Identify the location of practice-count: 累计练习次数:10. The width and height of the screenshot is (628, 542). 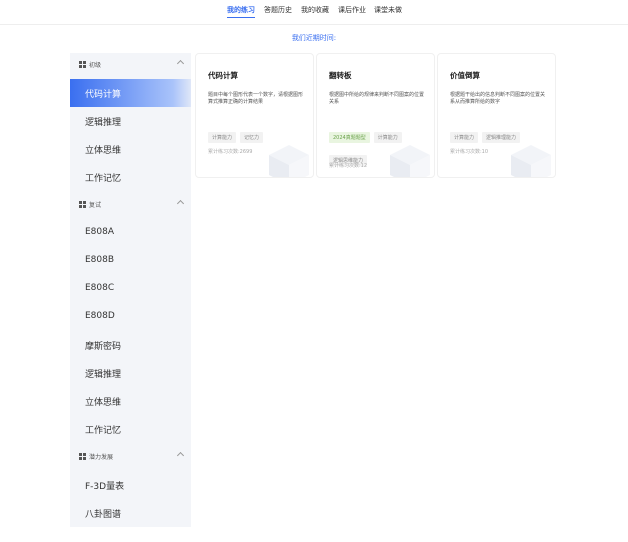
(469, 152).